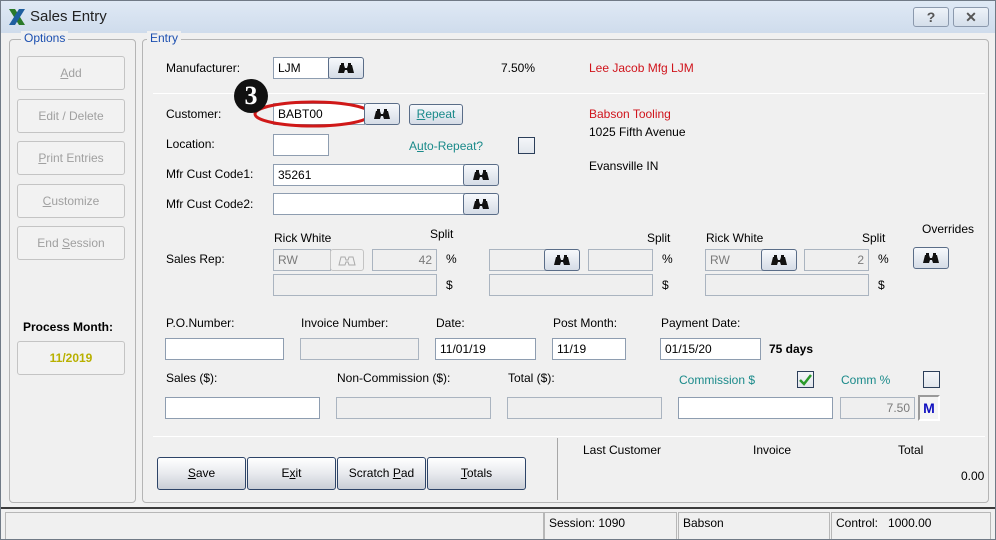  Describe the element at coordinates (929, 408) in the screenshot. I see `manual-commission-button: M` at that location.